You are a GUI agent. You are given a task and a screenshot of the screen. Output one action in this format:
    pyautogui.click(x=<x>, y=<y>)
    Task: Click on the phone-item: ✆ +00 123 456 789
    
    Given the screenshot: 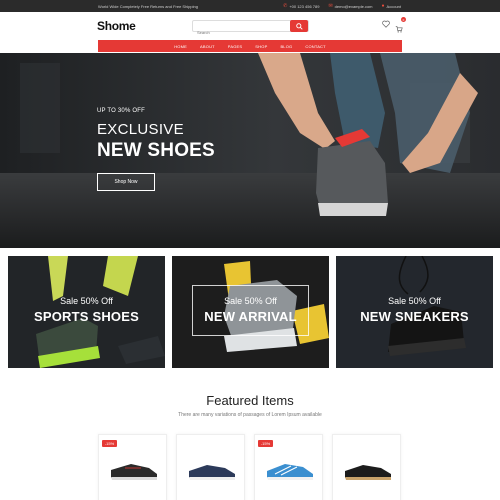 What is the action you would take?
    pyautogui.click(x=301, y=6)
    